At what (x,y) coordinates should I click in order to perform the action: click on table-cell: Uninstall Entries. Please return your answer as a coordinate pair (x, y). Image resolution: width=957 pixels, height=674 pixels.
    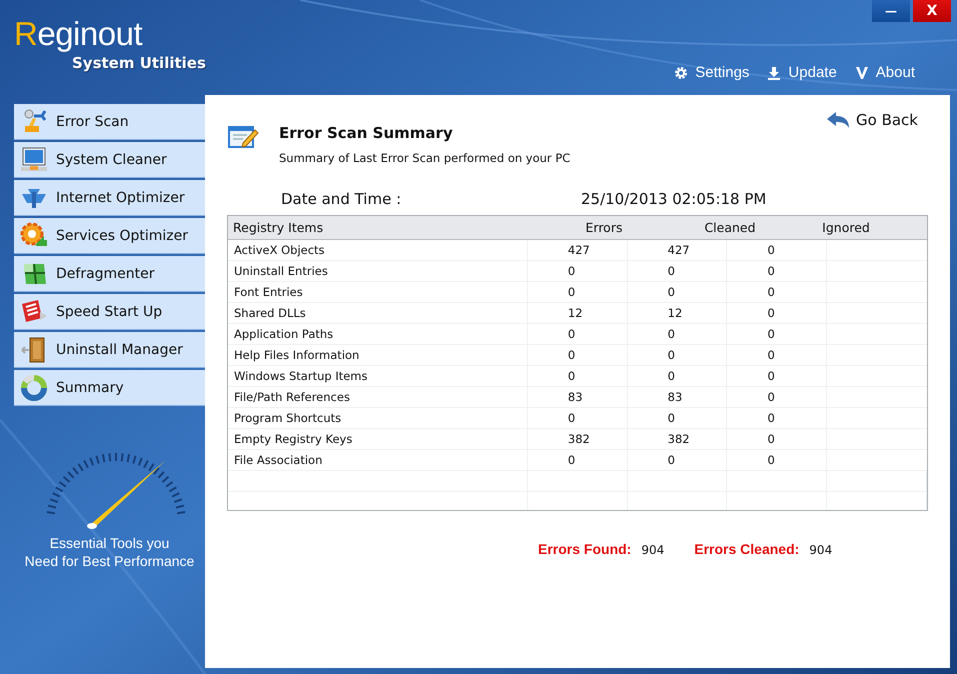
    Looking at the image, I should click on (378, 271).